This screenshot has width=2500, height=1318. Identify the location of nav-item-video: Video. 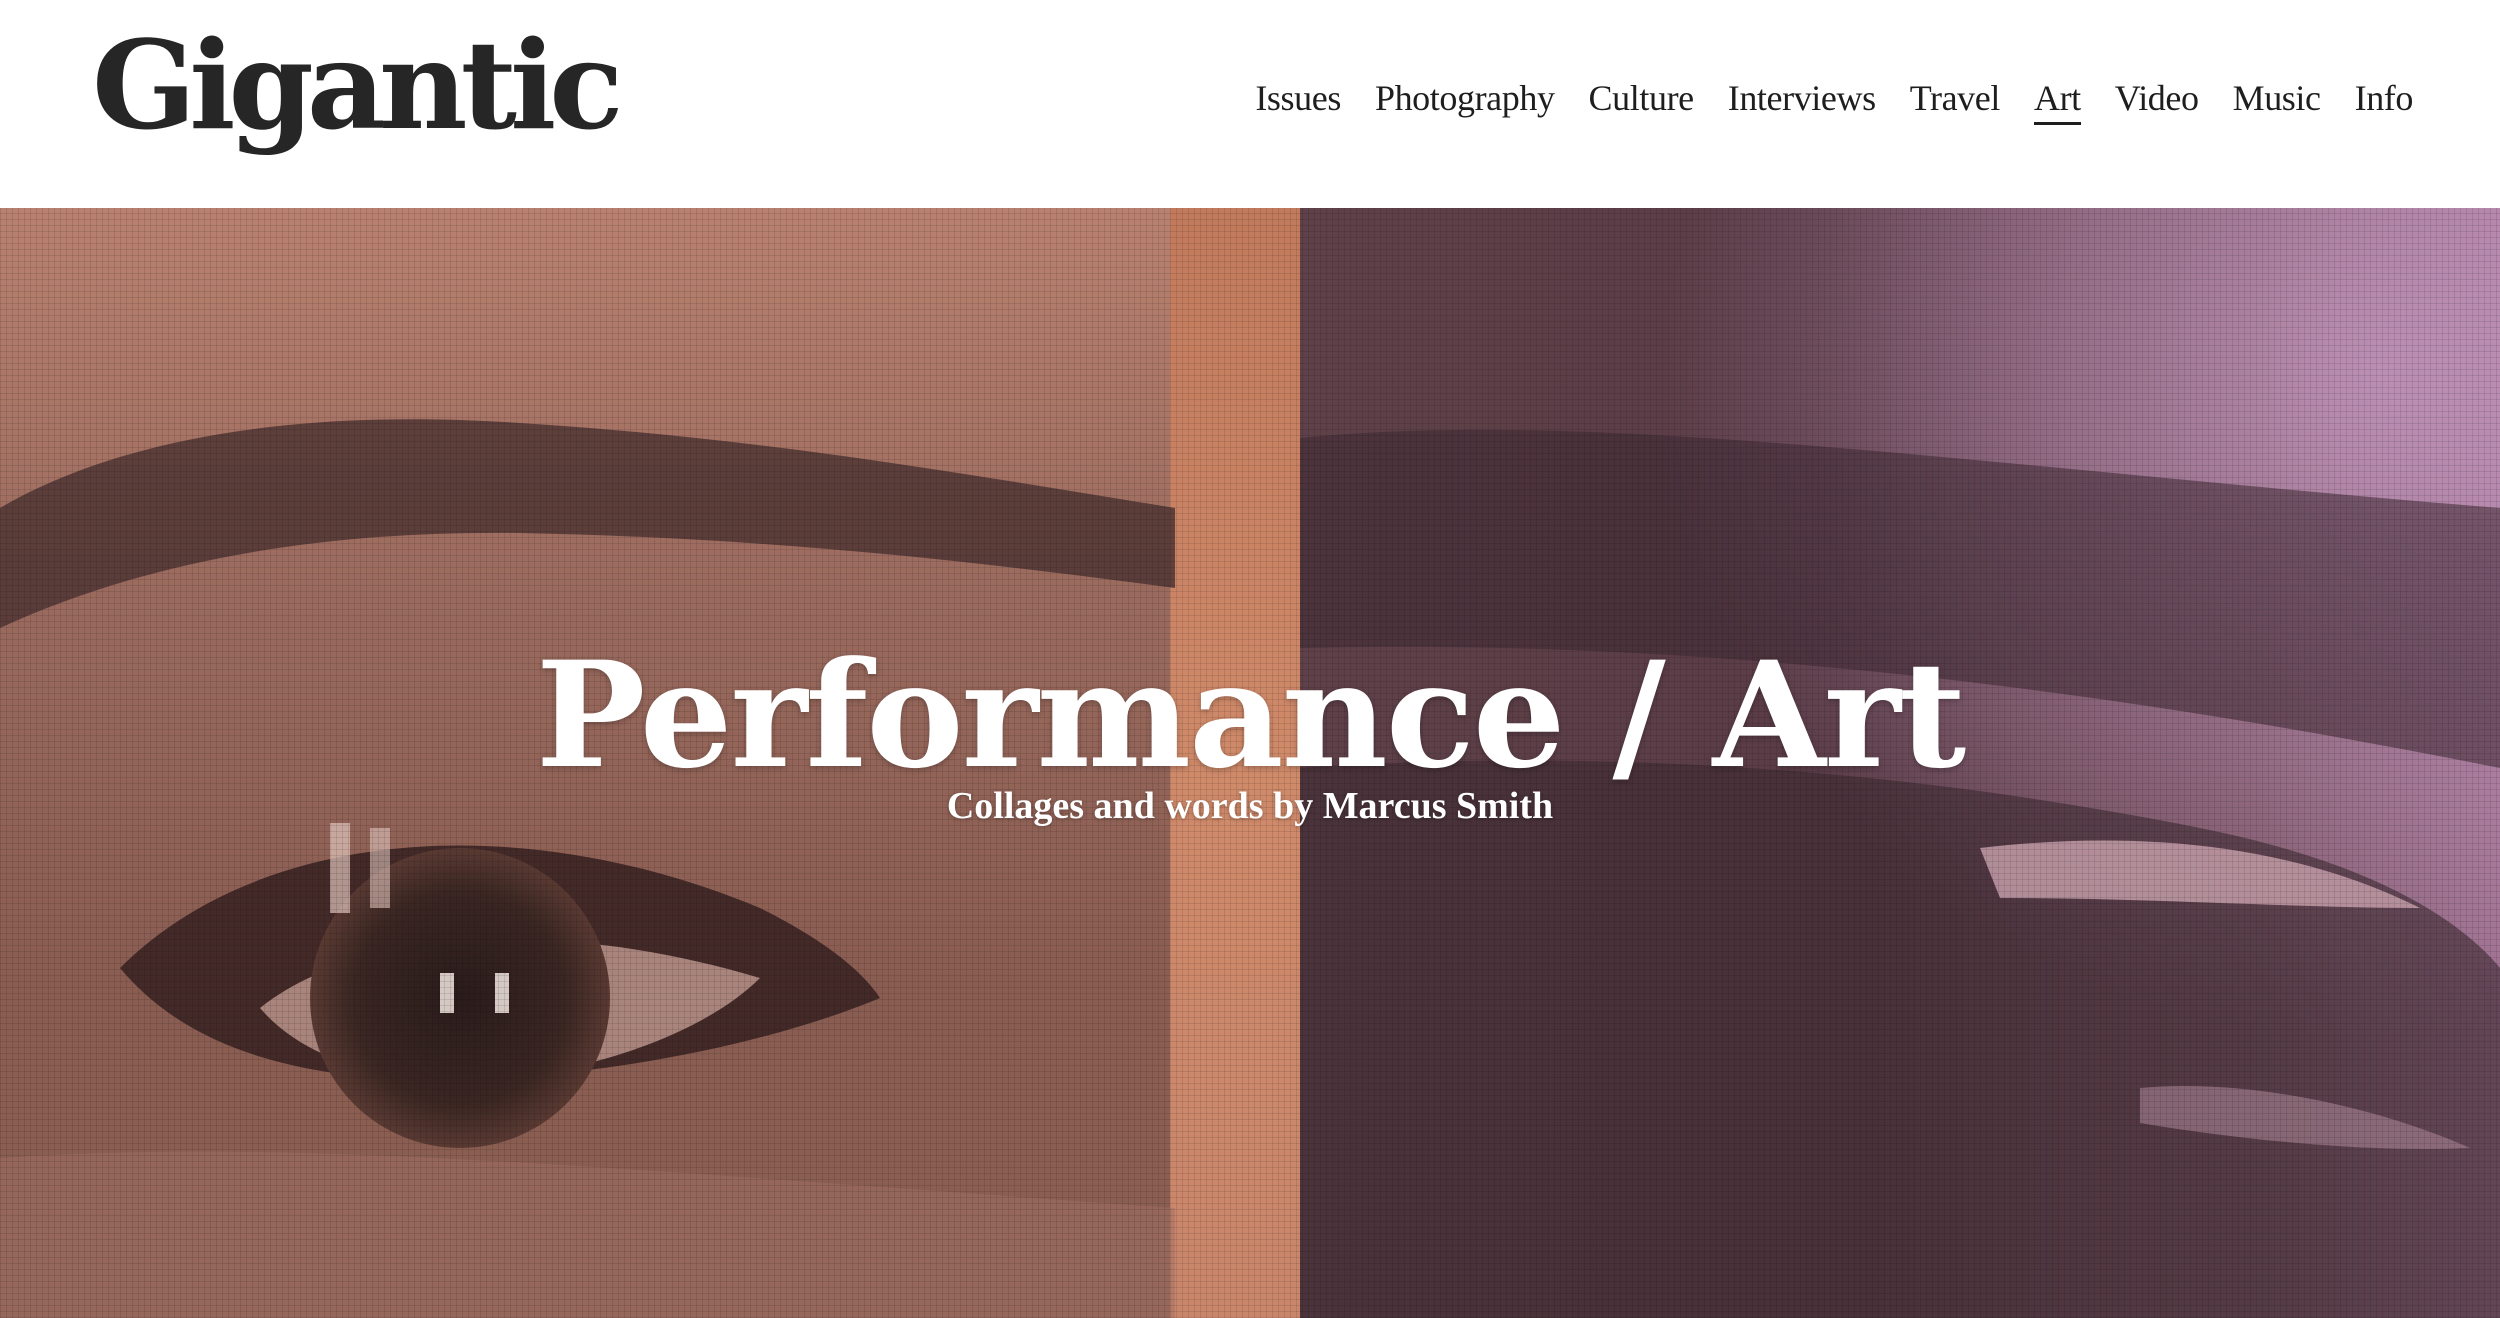
(2157, 98).